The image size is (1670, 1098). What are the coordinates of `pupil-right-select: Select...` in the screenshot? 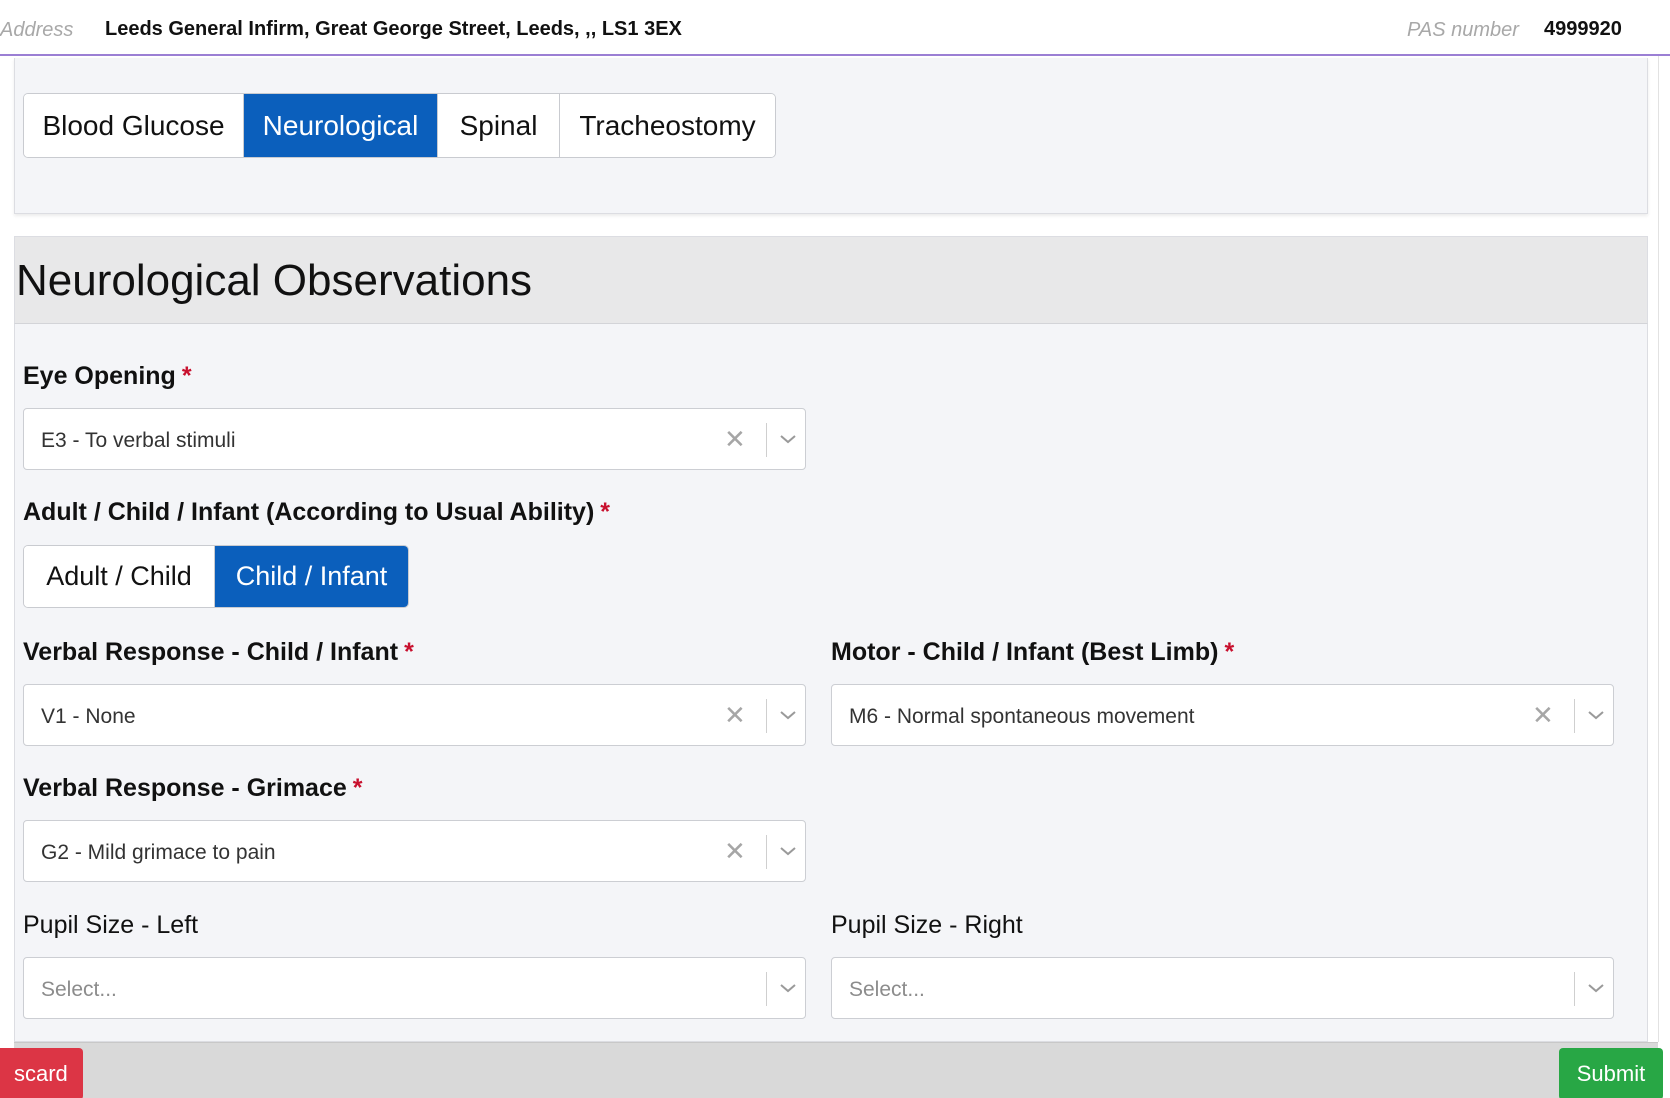 It's located at (1222, 988).